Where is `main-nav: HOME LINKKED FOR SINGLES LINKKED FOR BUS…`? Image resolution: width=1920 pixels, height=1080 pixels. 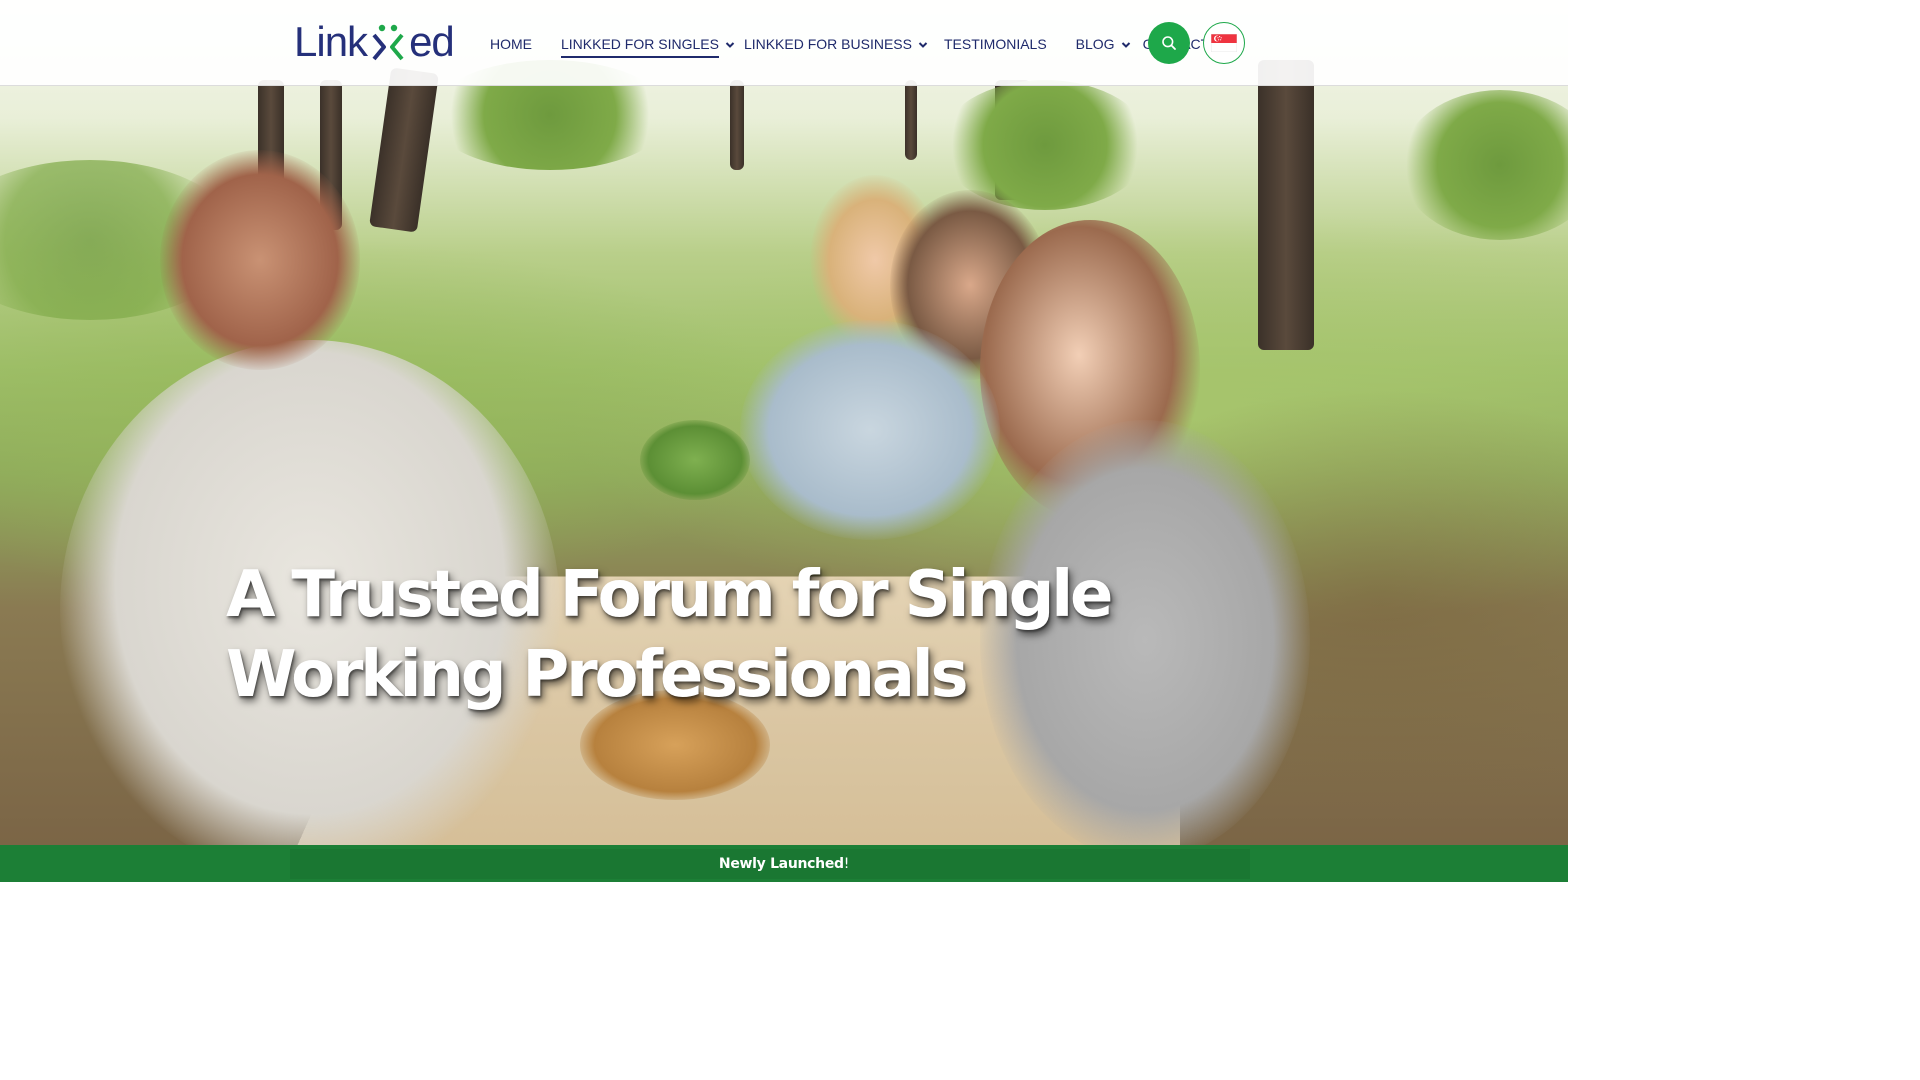
main-nav: HOME LINKKED FOR SINGLES LINKKED FOR BUS… is located at coordinates (849, 44).